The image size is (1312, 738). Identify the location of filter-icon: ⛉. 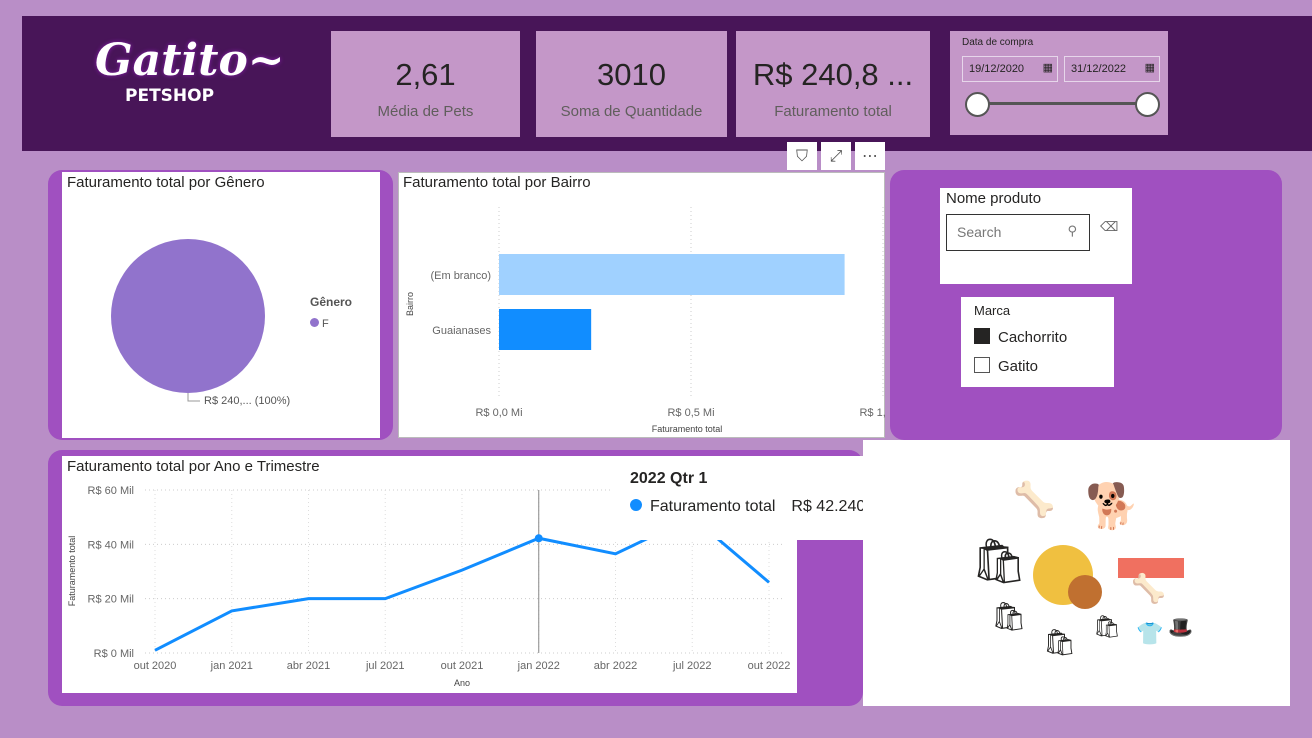
(802, 156).